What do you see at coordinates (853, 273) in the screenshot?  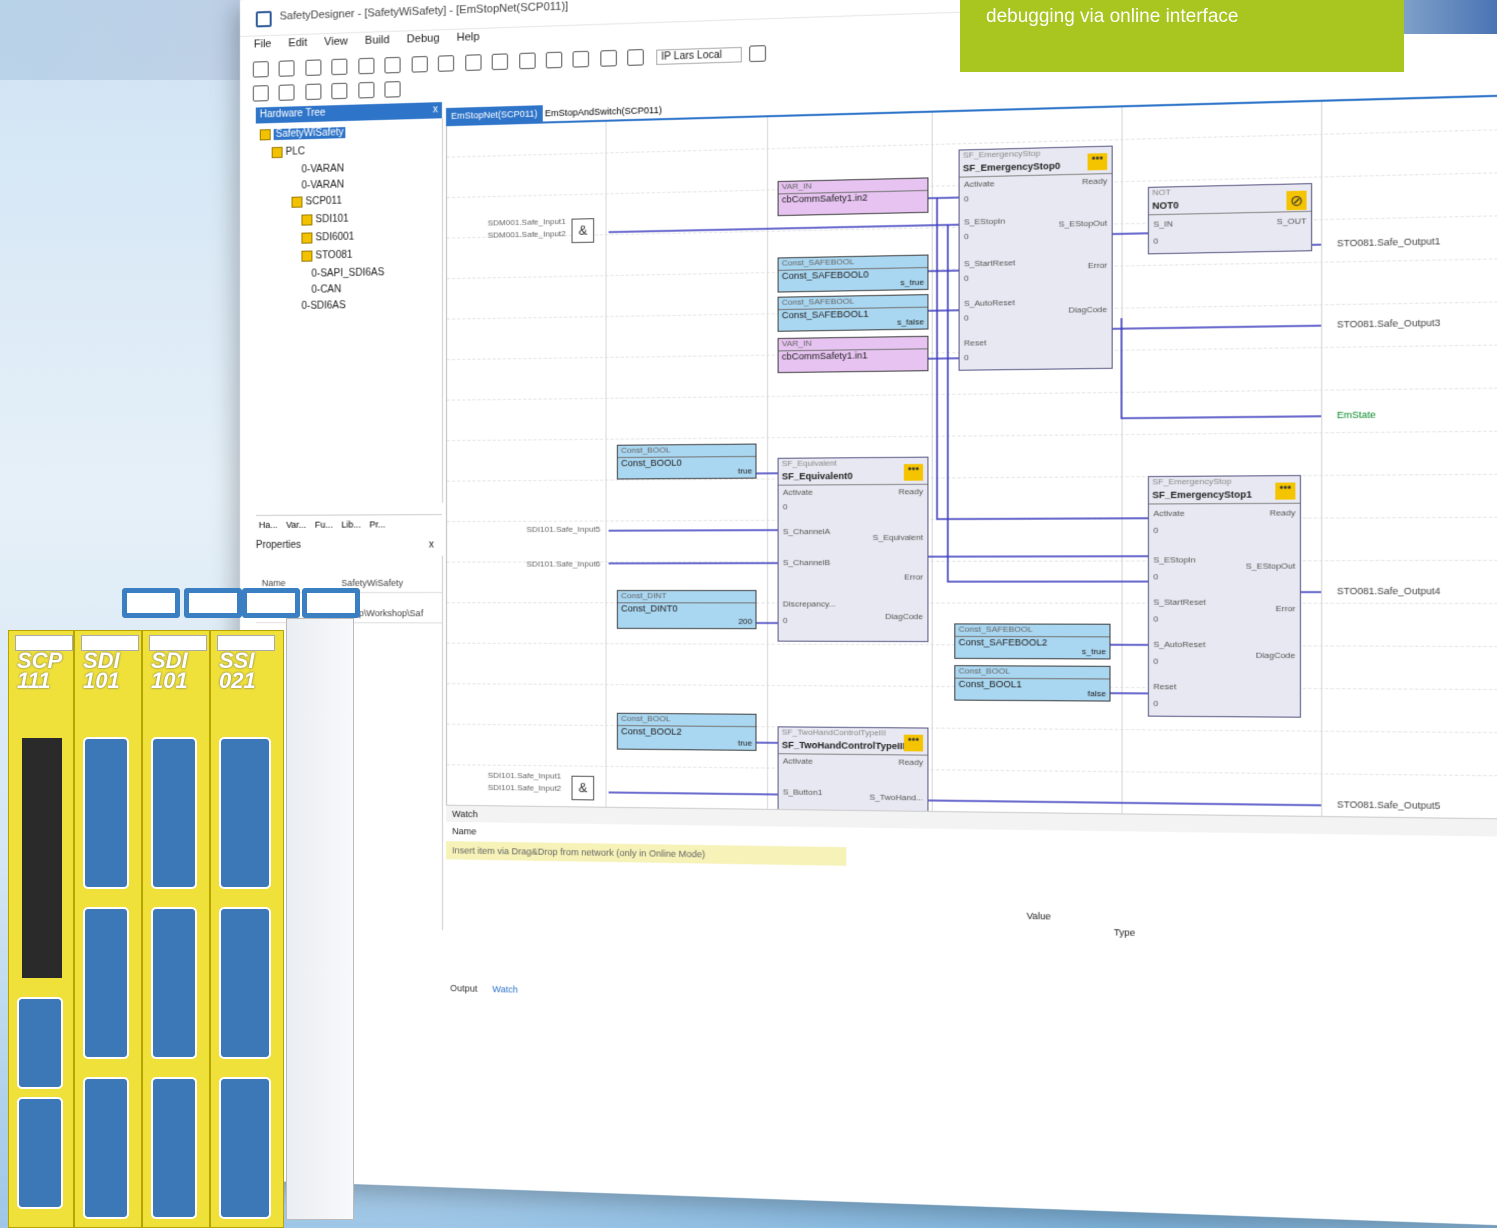 I see `const-safebool-block: Const_SAFEBOOL Const_SAFEBOOL0 s_true` at bounding box center [853, 273].